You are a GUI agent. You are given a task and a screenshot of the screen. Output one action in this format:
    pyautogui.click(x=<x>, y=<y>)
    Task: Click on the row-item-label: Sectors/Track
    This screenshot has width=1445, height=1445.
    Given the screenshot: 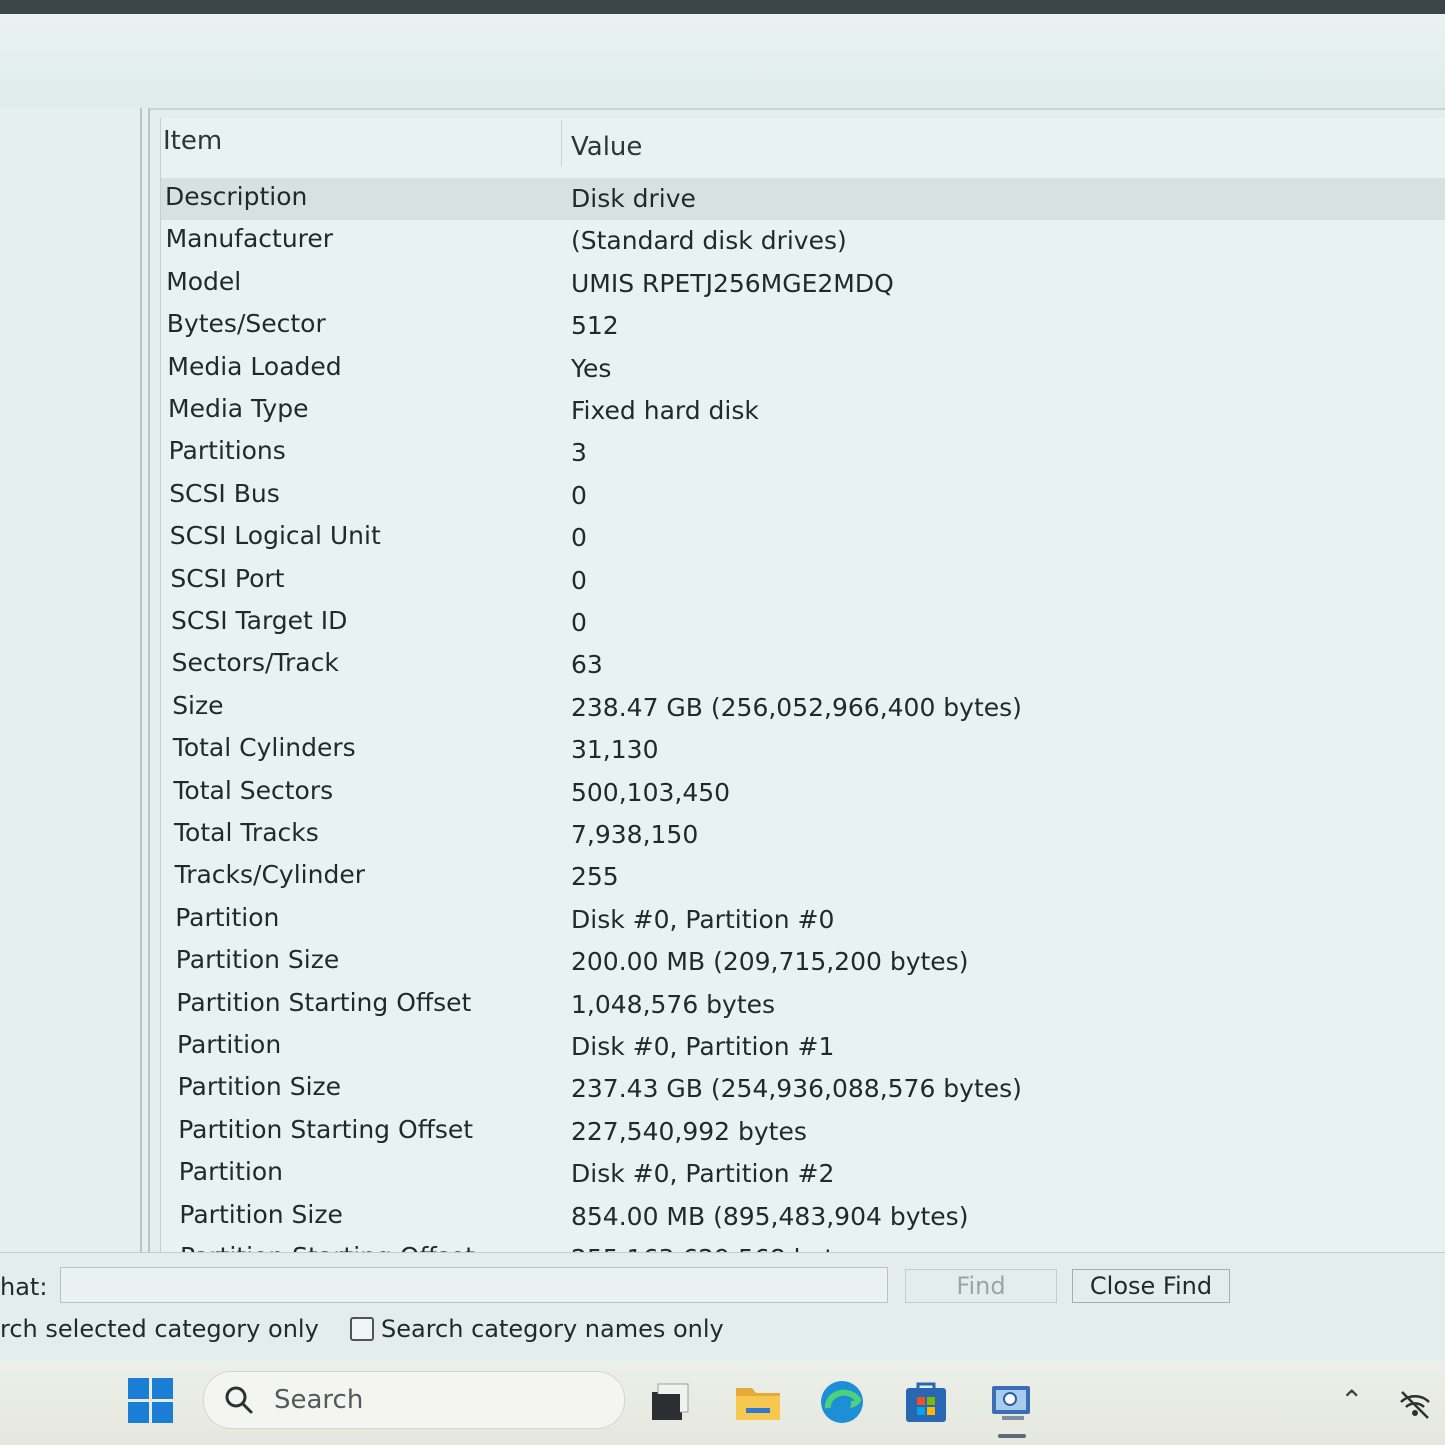 What is the action you would take?
    pyautogui.click(x=255, y=663)
    